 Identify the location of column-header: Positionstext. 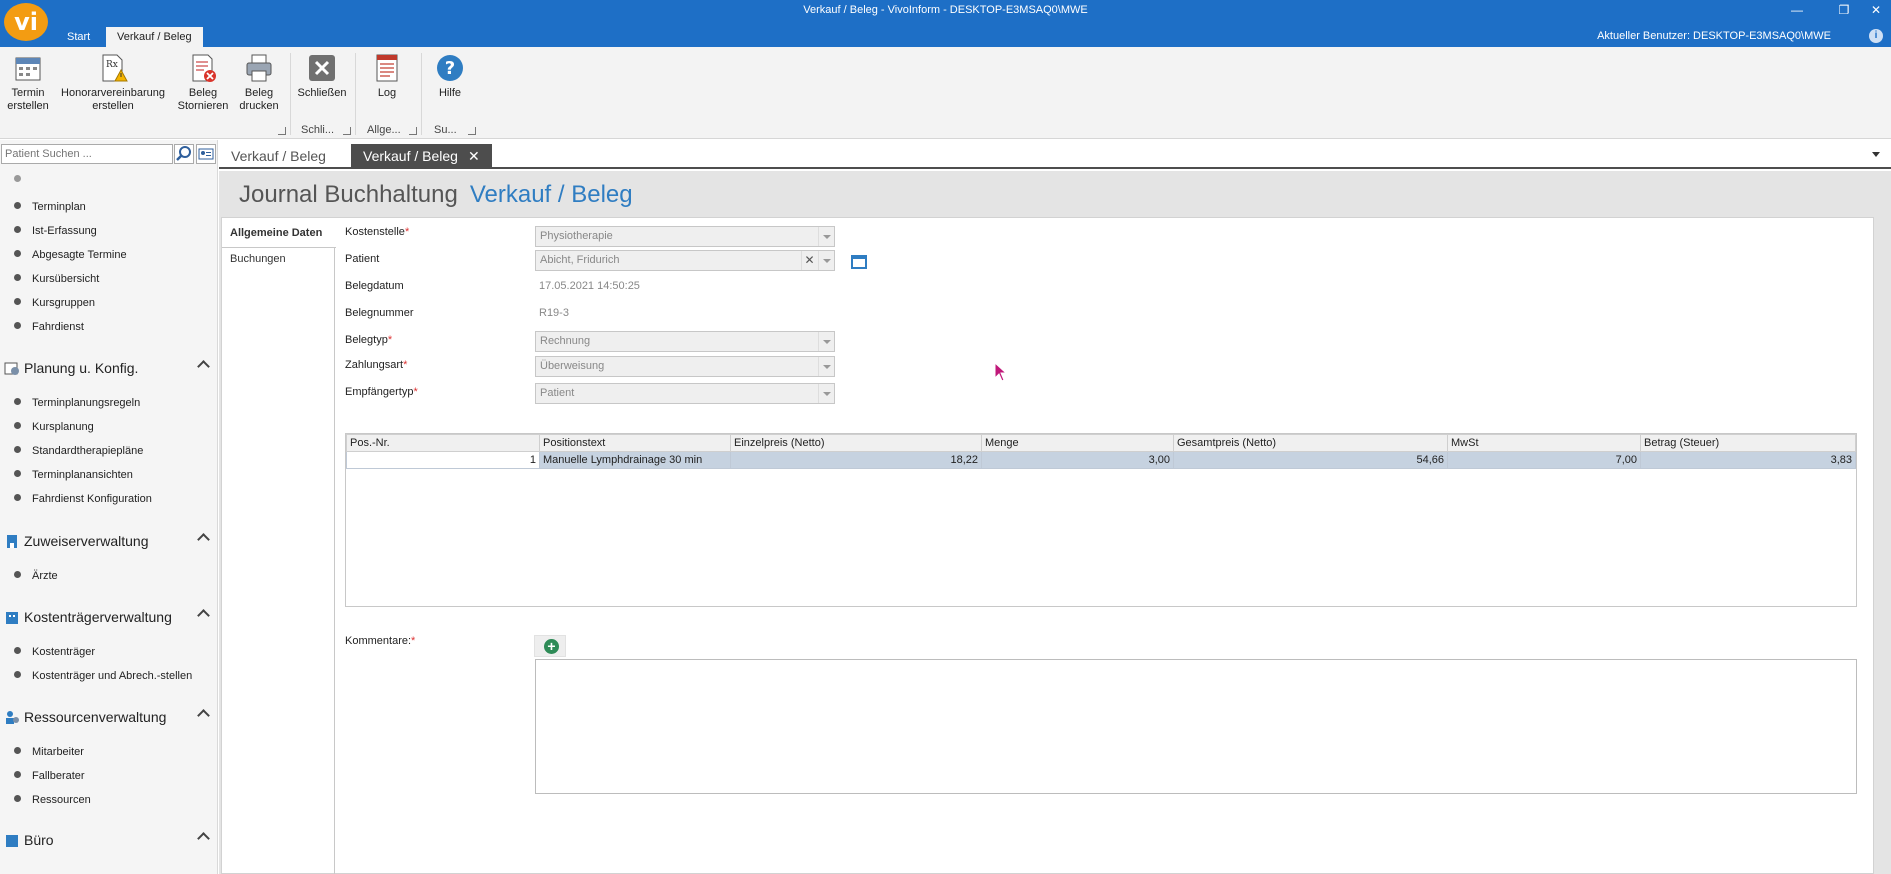
(635, 443).